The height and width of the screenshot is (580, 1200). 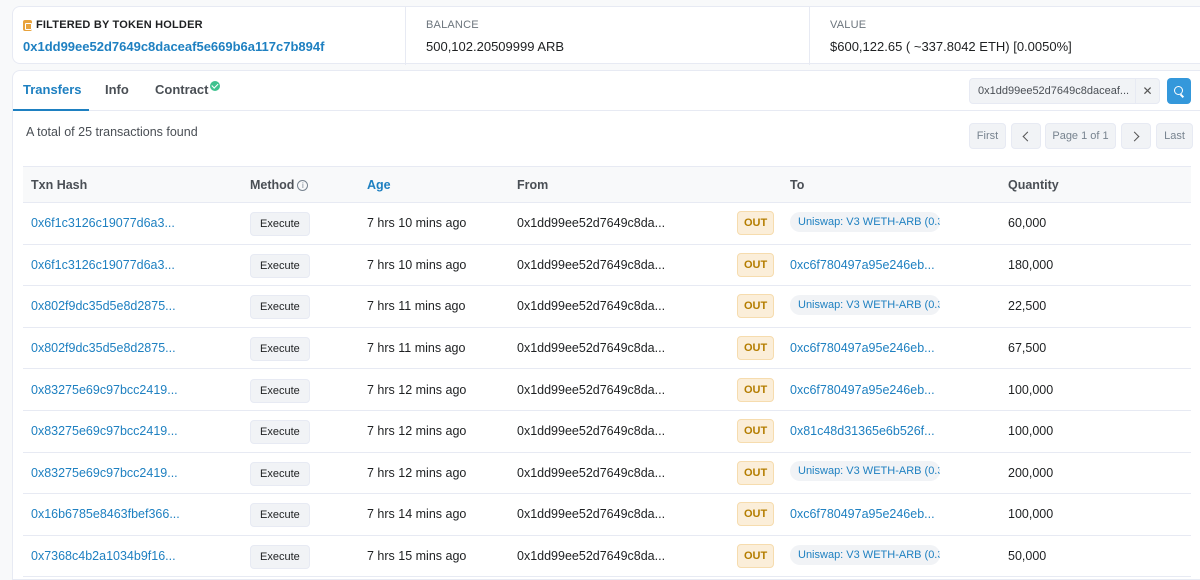 I want to click on page-indicator: Page 1 of 1, so click(x=1080, y=136).